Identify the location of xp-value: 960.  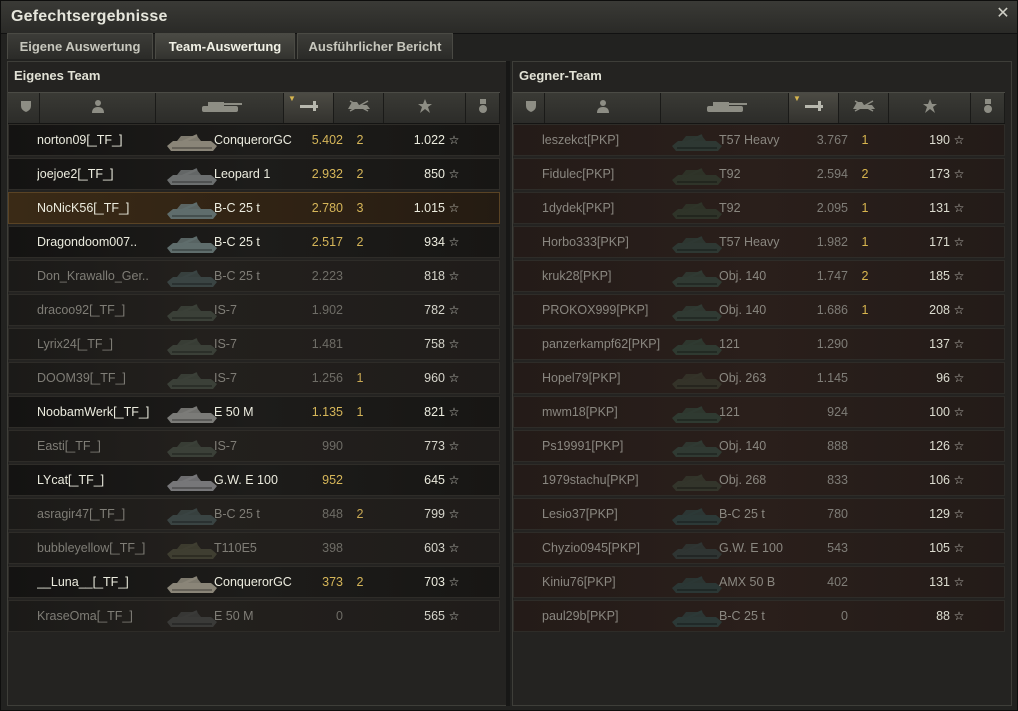
(434, 378).